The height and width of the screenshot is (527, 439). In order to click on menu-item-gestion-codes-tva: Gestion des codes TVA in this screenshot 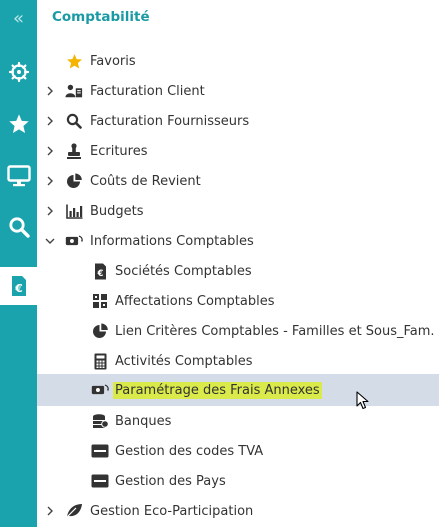, I will do `click(238, 451)`.